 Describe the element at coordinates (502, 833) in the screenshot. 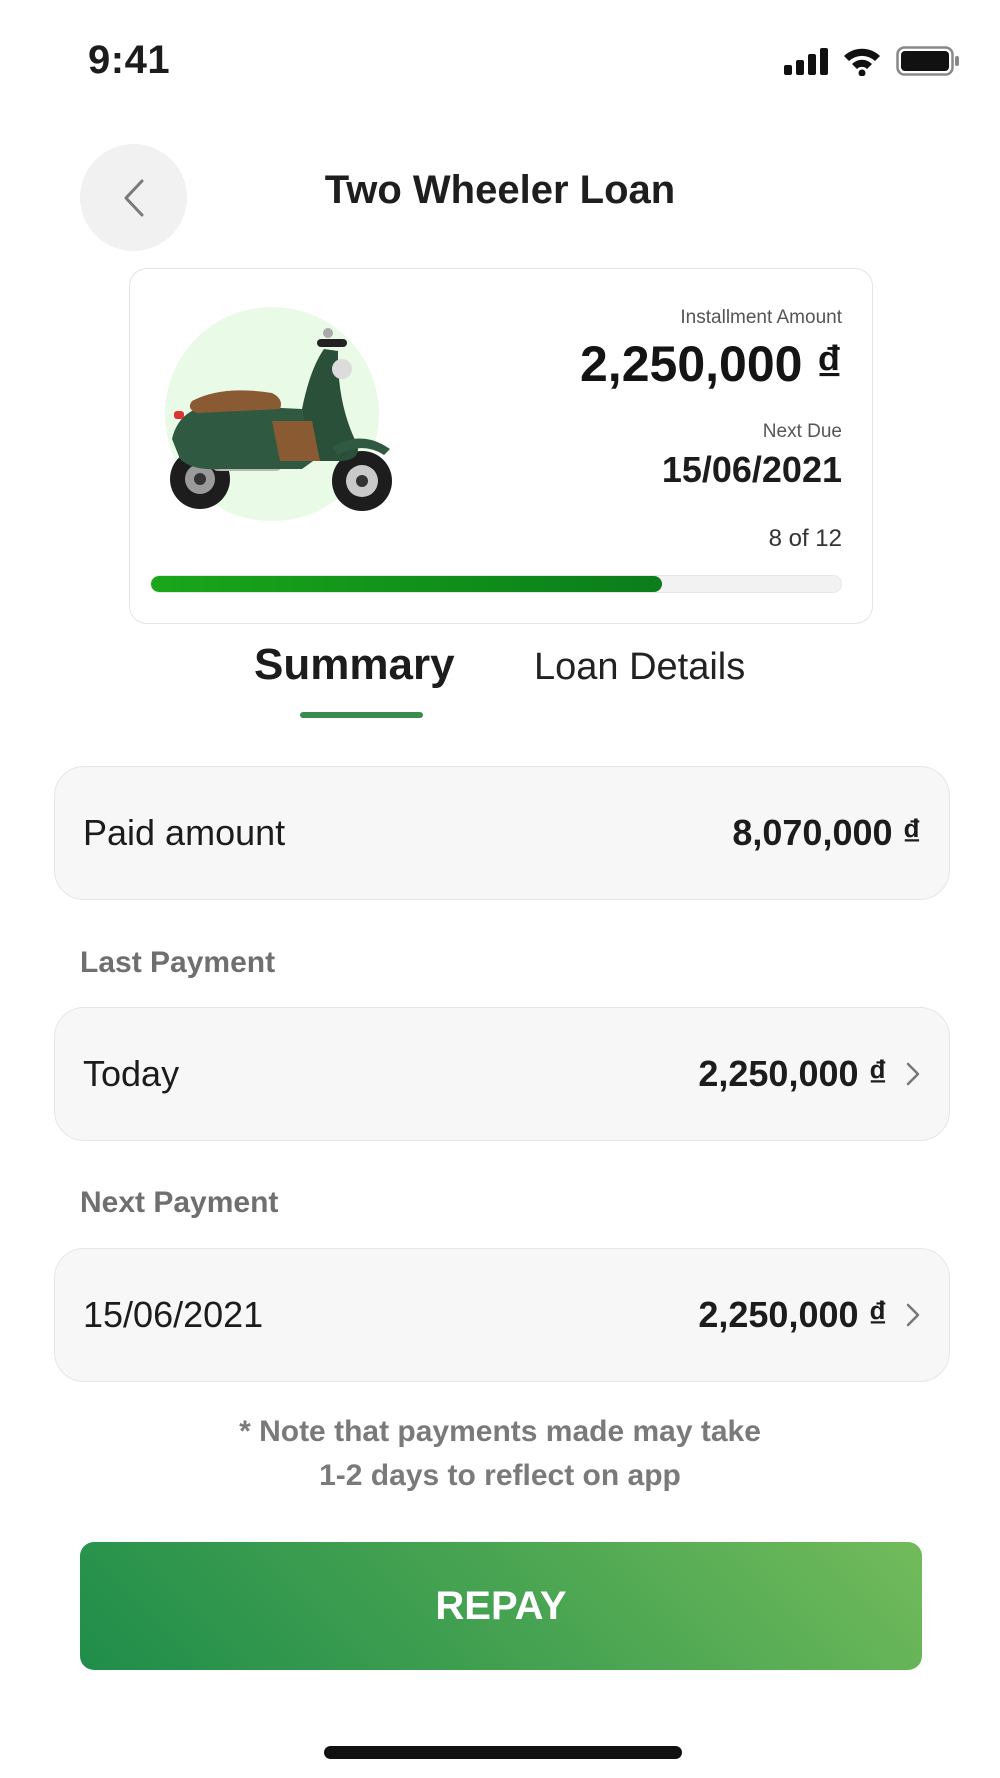

I see `paid-amount-row: Paid amount 8,070,000 ₫` at that location.